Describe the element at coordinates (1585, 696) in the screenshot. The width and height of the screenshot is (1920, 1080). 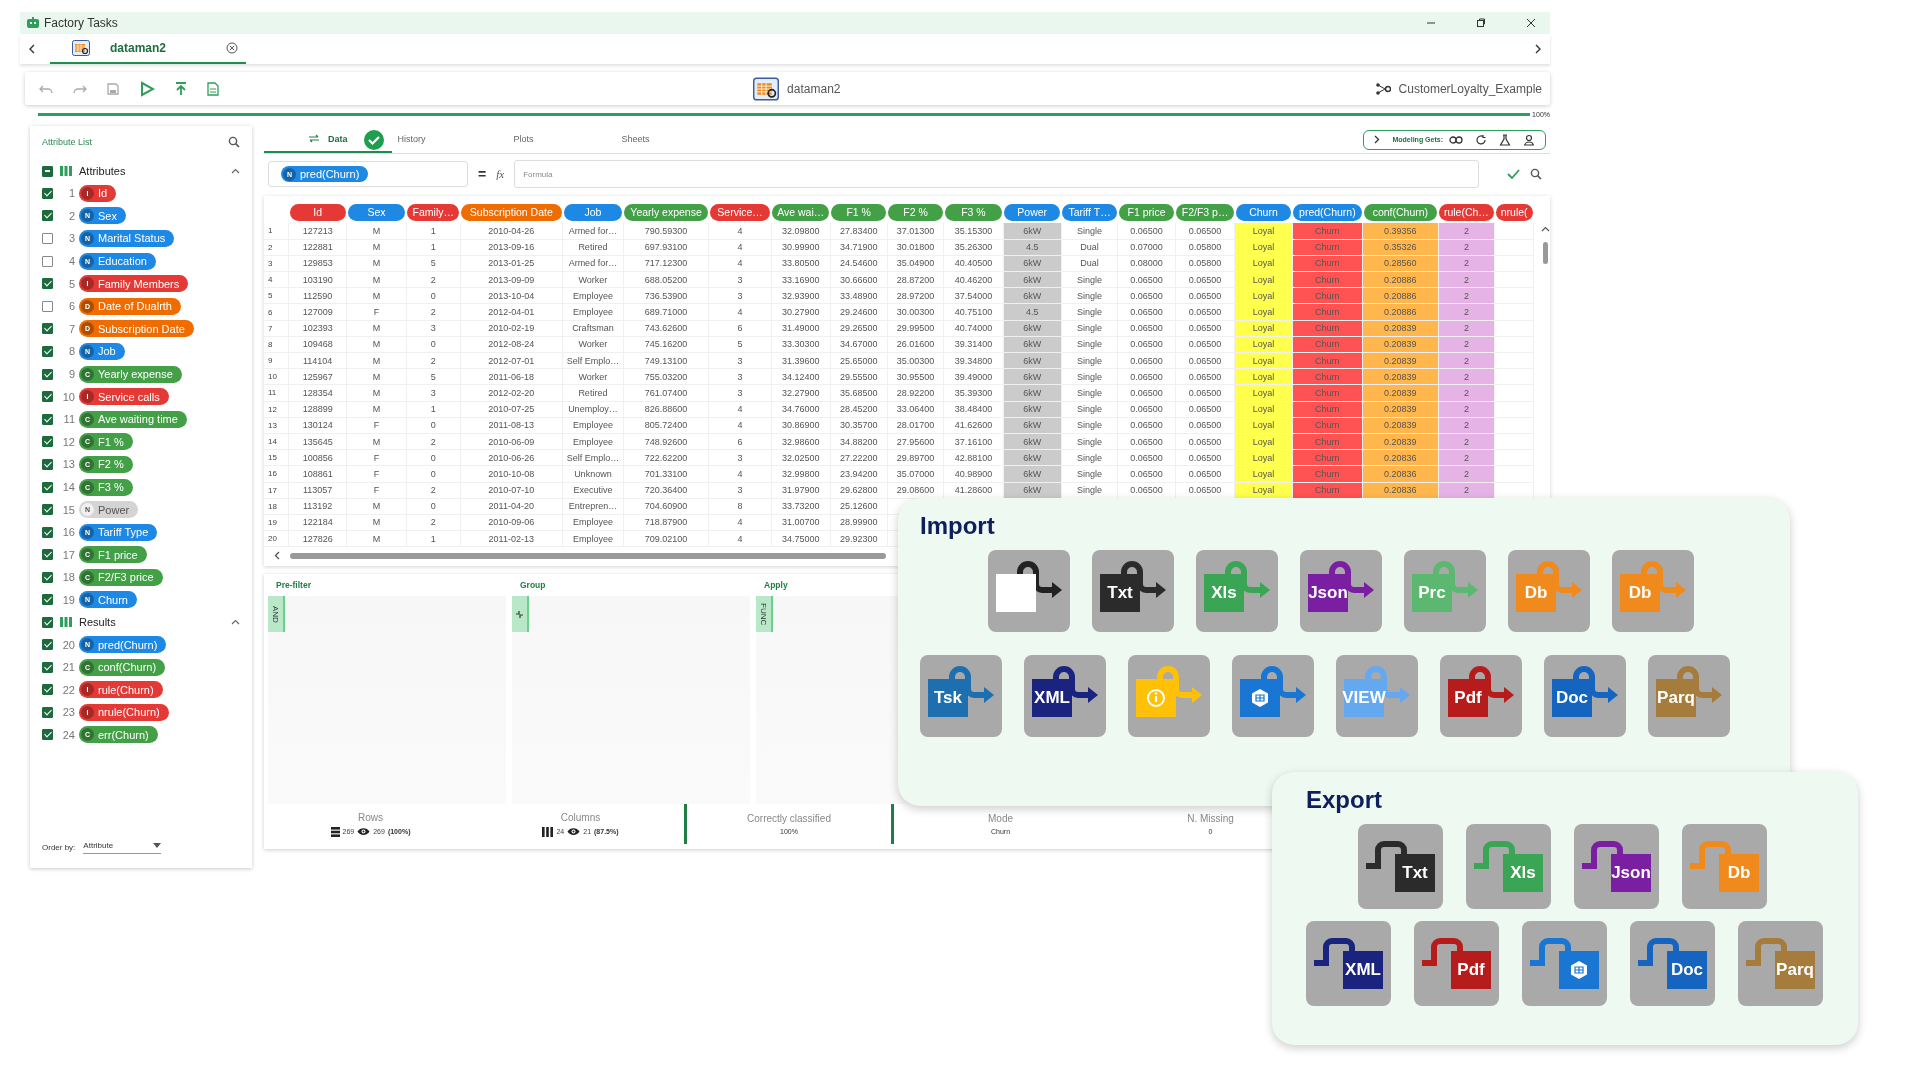
I see `import-button: Doc` at that location.